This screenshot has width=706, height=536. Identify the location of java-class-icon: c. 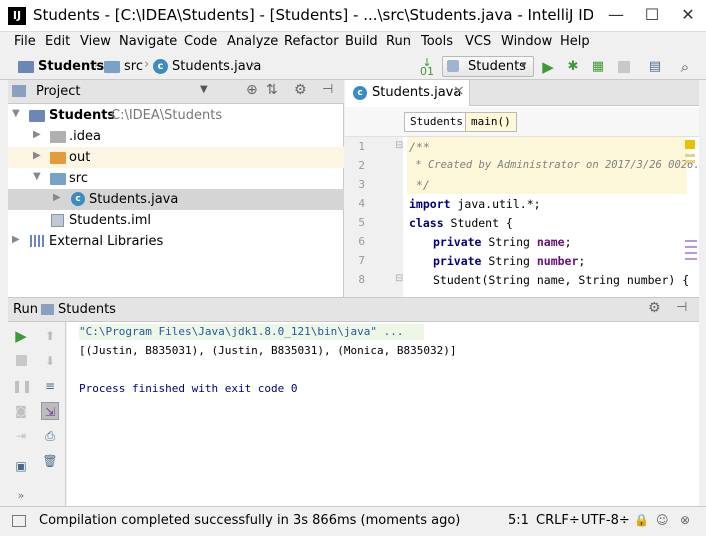
(78, 199).